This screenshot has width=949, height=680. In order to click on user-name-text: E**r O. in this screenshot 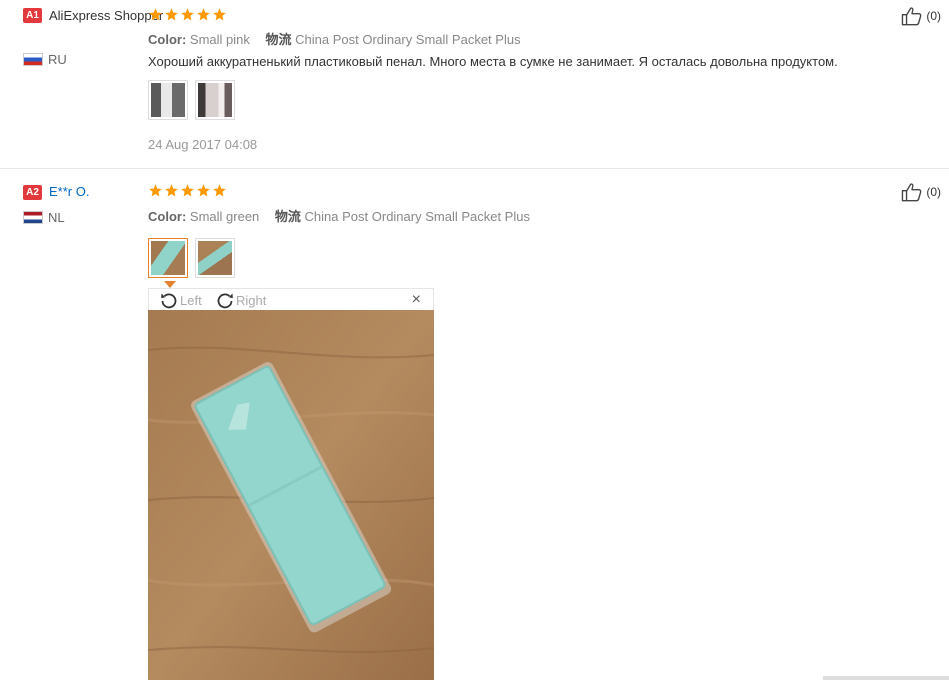, I will do `click(69, 191)`.